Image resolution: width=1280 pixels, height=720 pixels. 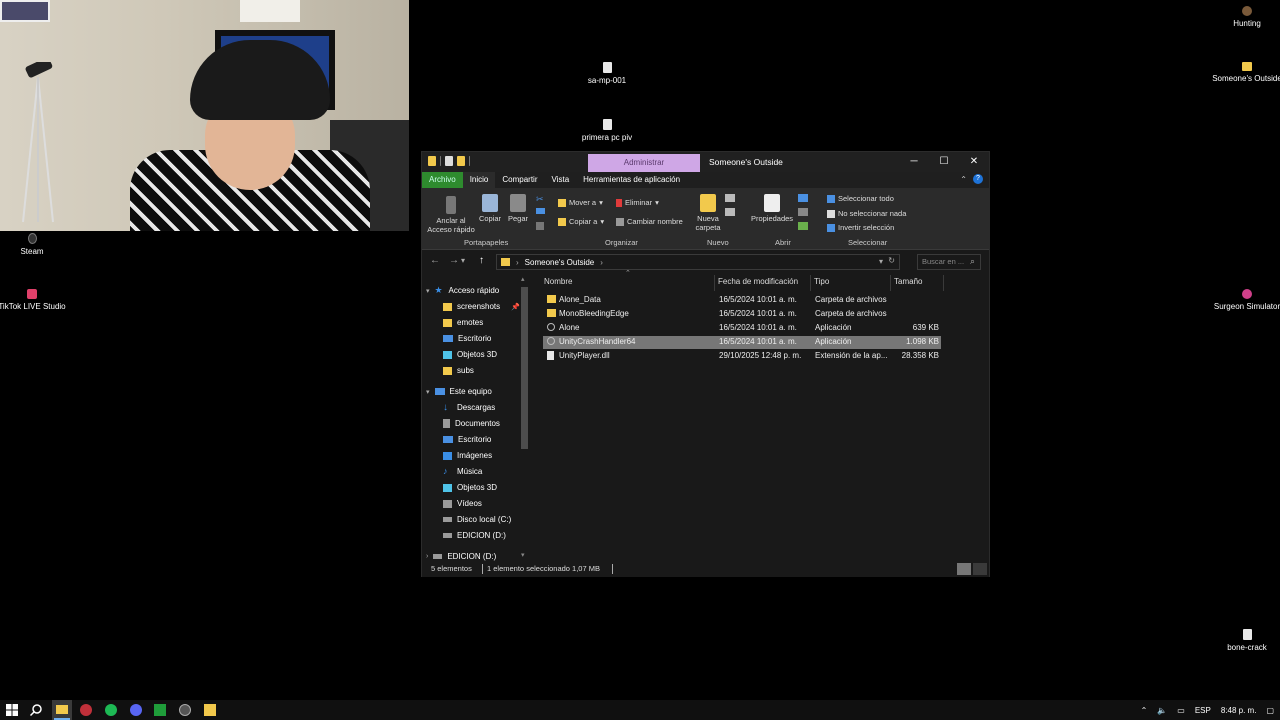 I want to click on show-hidden-icons-icon: ⌃, so click(x=1144, y=710).